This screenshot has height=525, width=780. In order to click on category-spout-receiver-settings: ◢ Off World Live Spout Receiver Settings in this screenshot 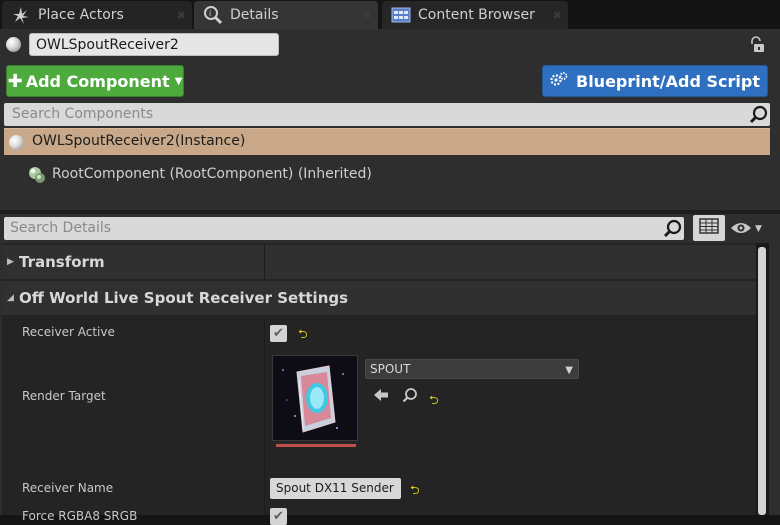, I will do `click(379, 298)`.